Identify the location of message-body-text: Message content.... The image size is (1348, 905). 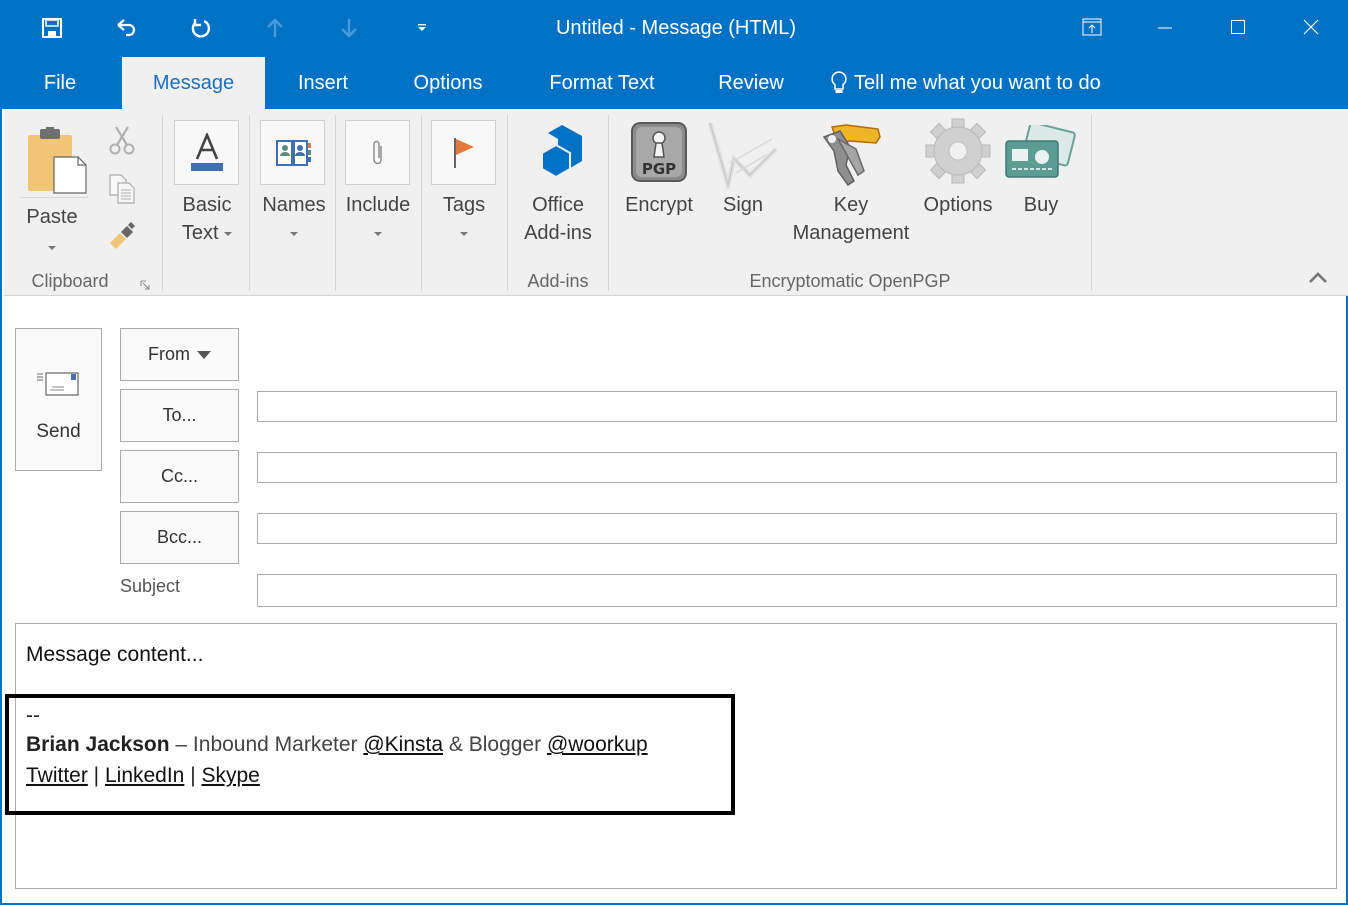
(115, 654).